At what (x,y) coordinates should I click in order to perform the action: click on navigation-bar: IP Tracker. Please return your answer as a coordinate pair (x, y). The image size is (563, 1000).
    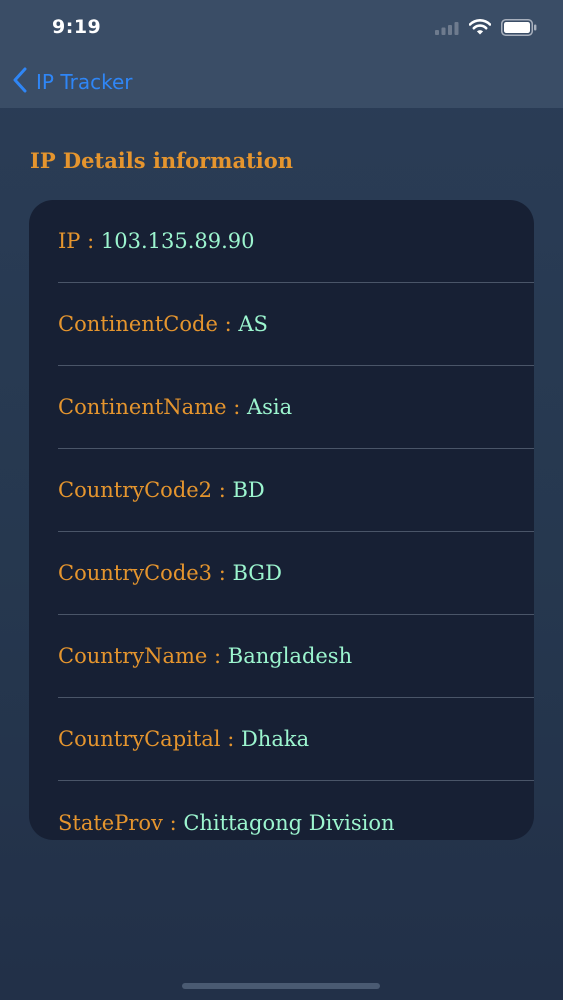
    Looking at the image, I should click on (281, 82).